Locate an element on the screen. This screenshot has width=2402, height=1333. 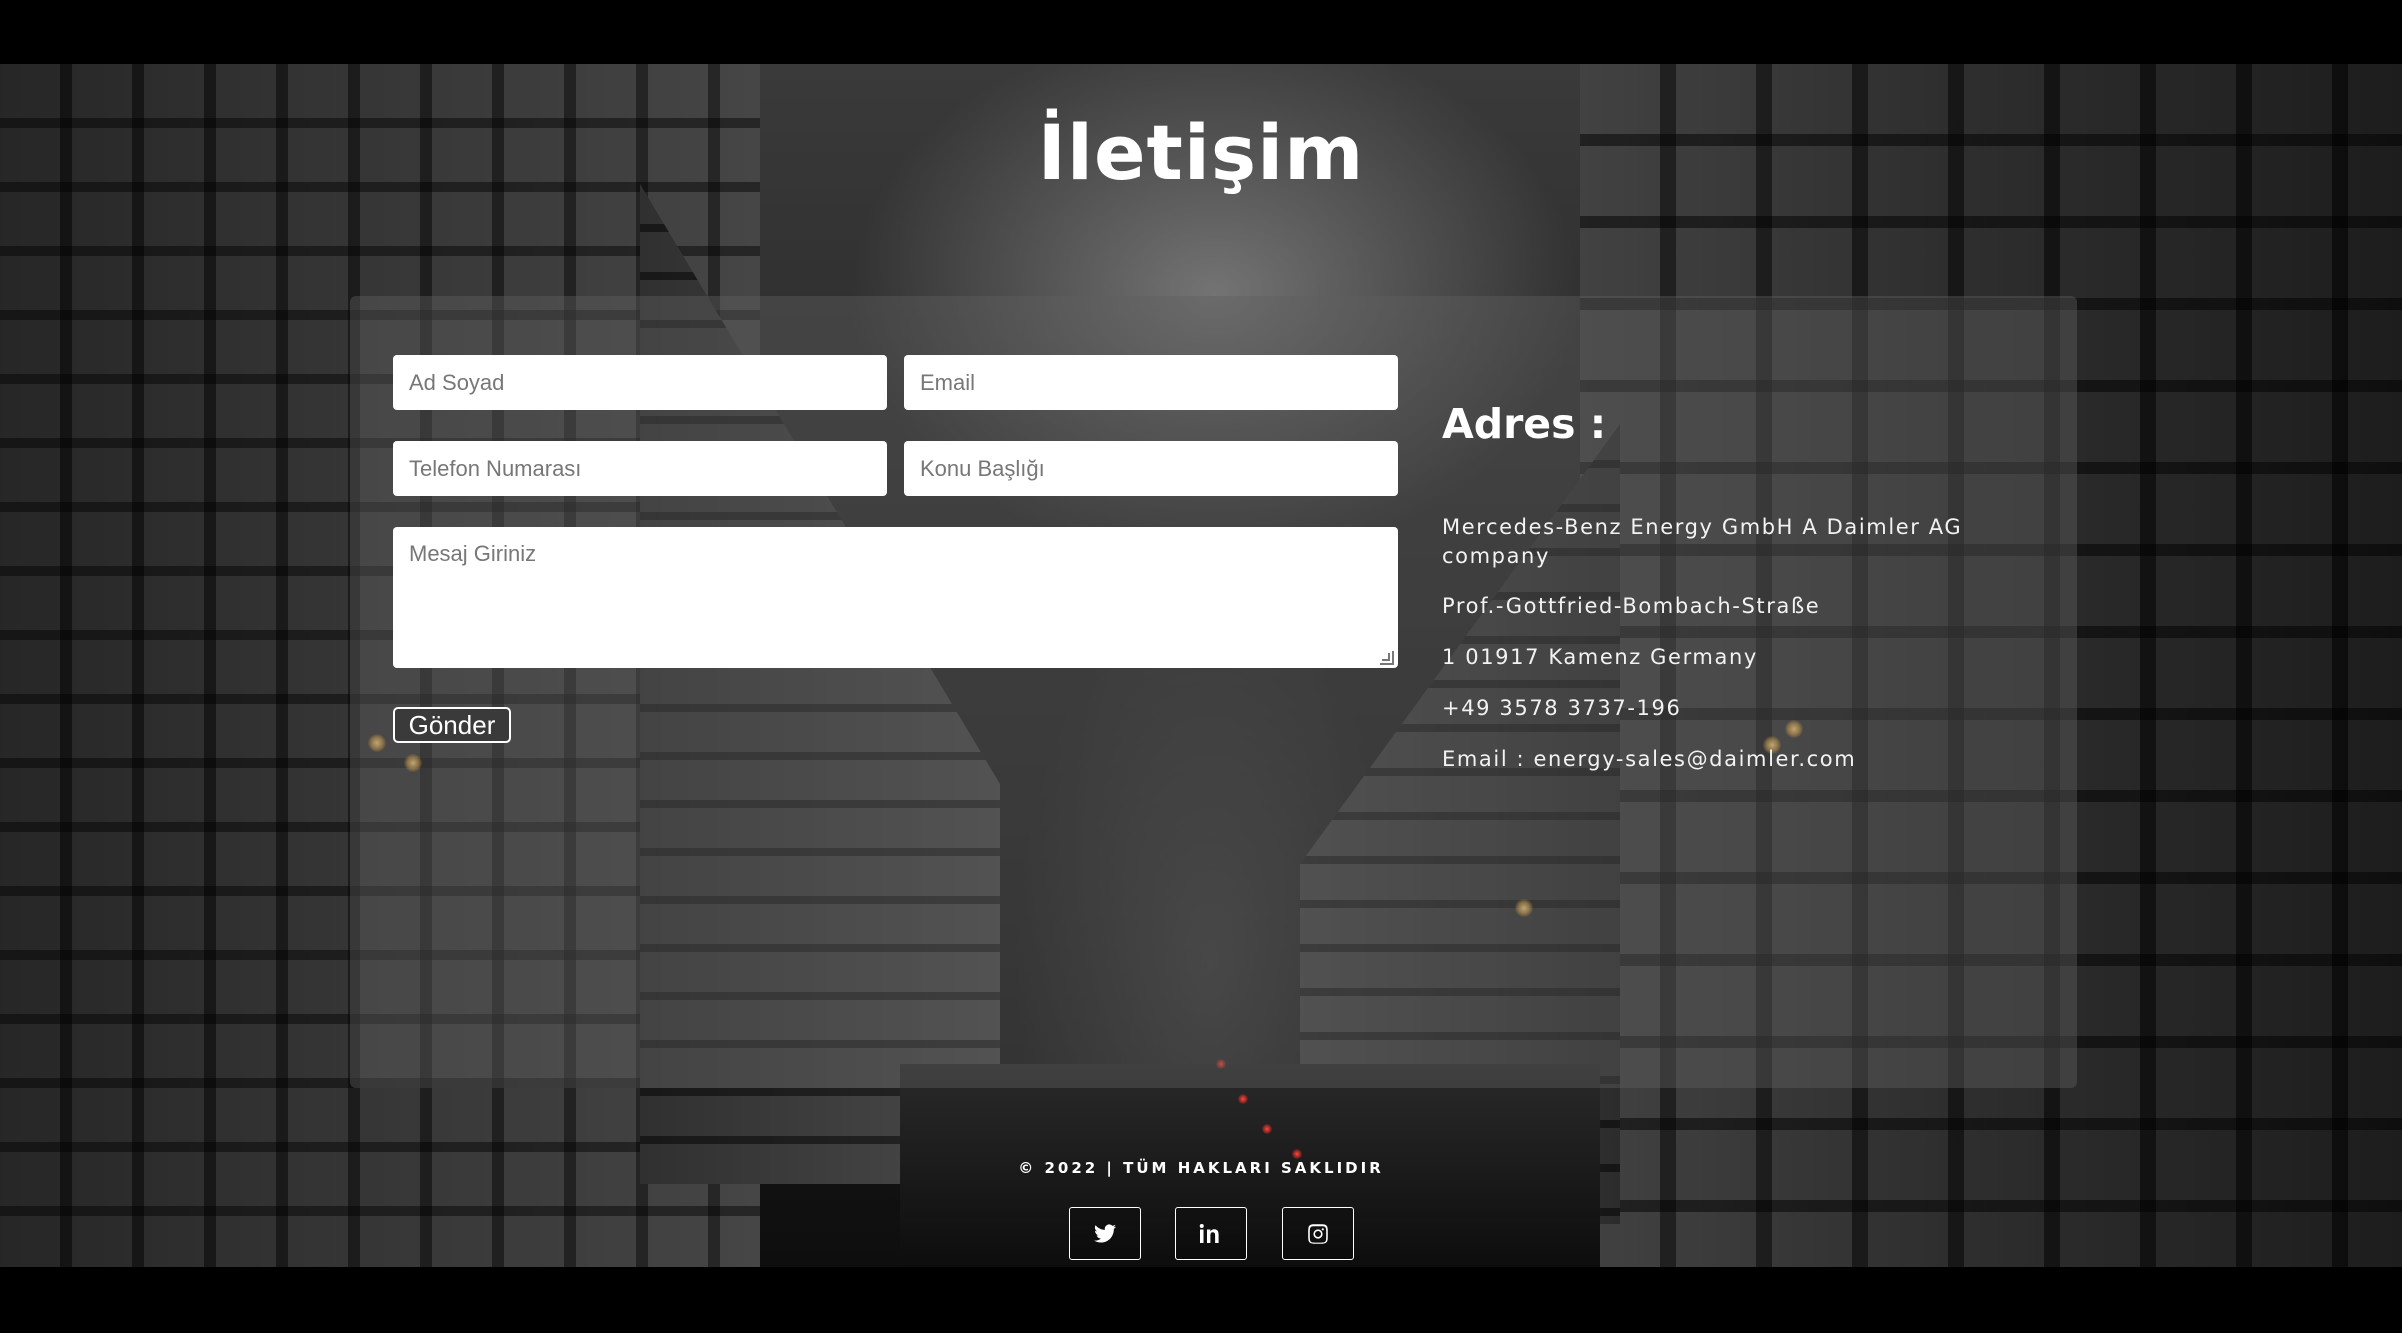
address-heading: Adres : is located at coordinates (1524, 424).